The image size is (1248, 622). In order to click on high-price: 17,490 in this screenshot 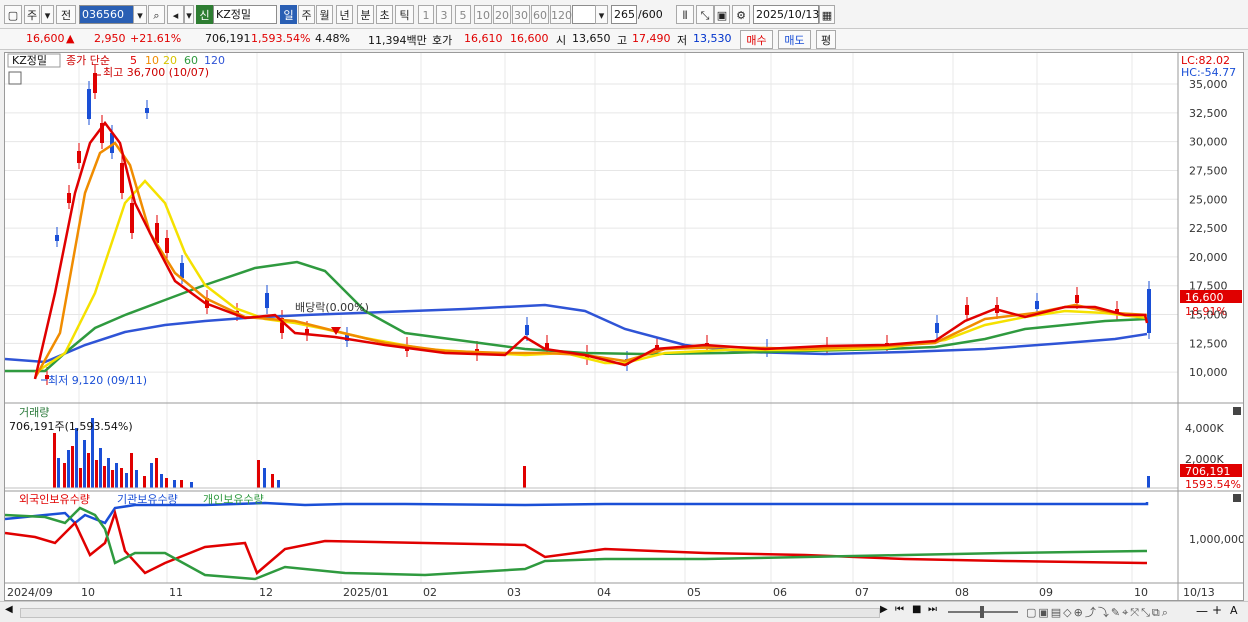, I will do `click(651, 38)`.